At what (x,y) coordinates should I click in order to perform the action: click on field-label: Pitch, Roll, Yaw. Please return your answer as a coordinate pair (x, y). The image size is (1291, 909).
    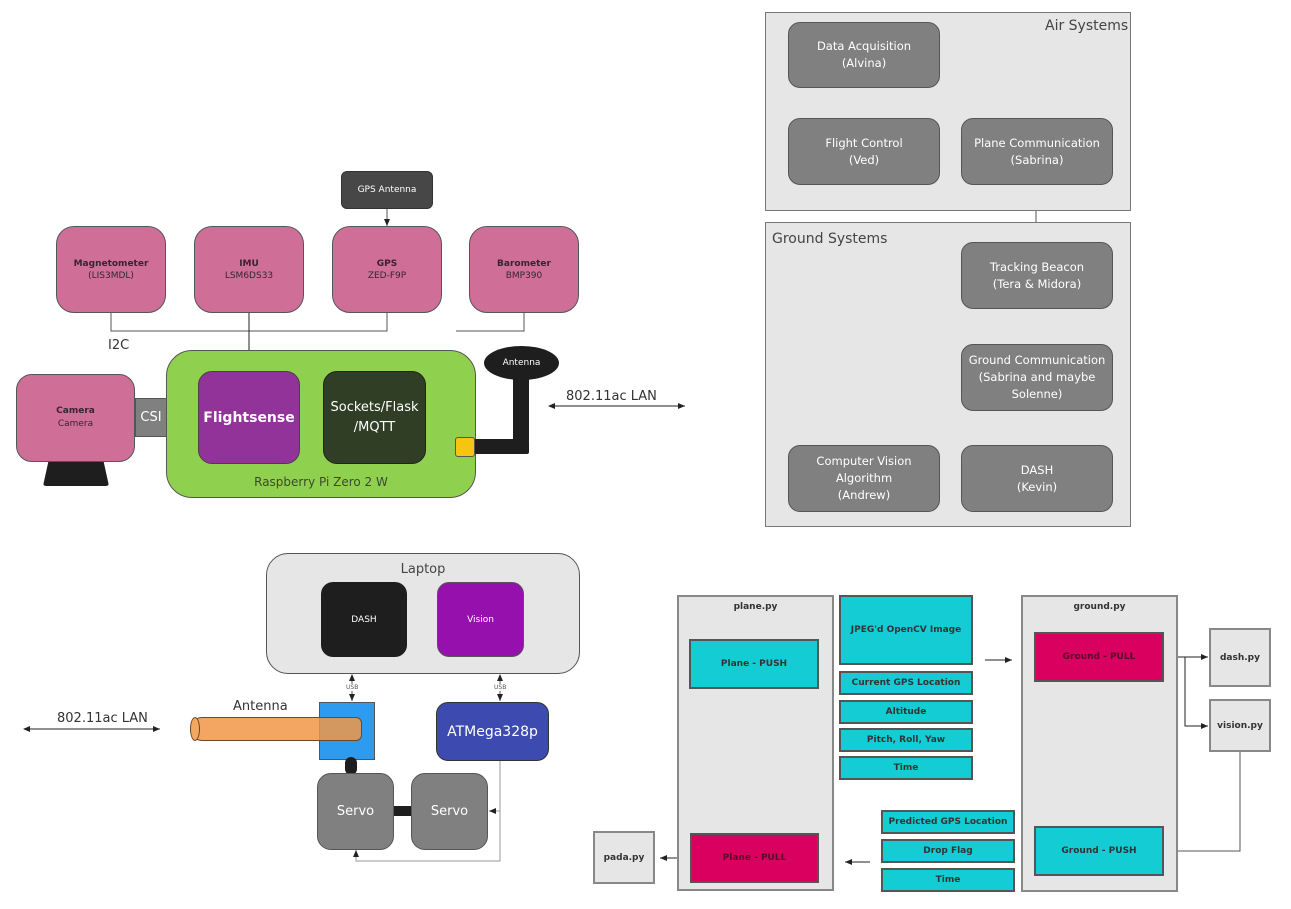
    Looking at the image, I should click on (906, 740).